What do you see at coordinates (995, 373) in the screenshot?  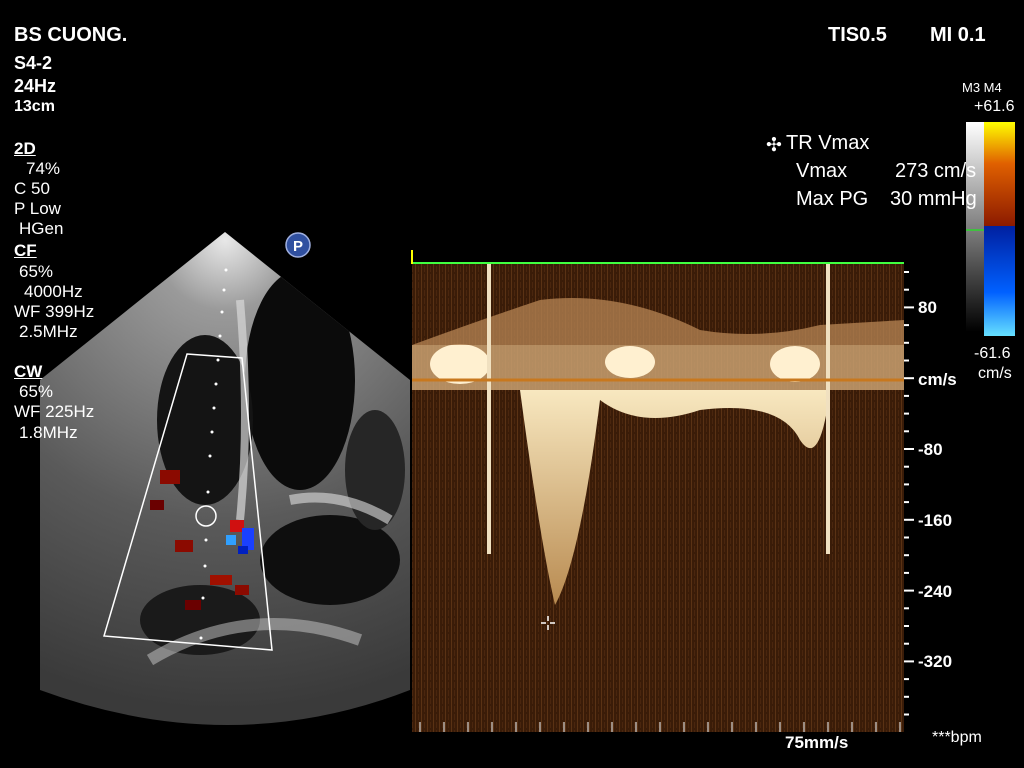 I see `colorbar-unit: cm/s` at bounding box center [995, 373].